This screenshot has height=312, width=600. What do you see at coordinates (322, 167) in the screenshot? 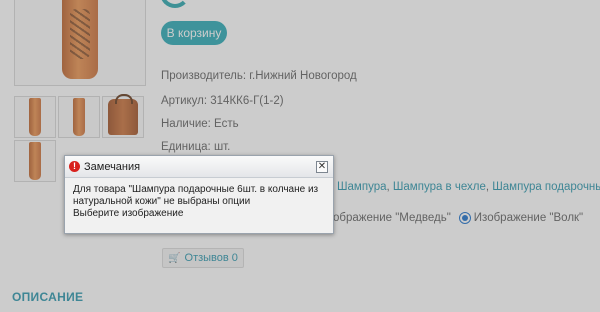
I see `close-button: ✕` at bounding box center [322, 167].